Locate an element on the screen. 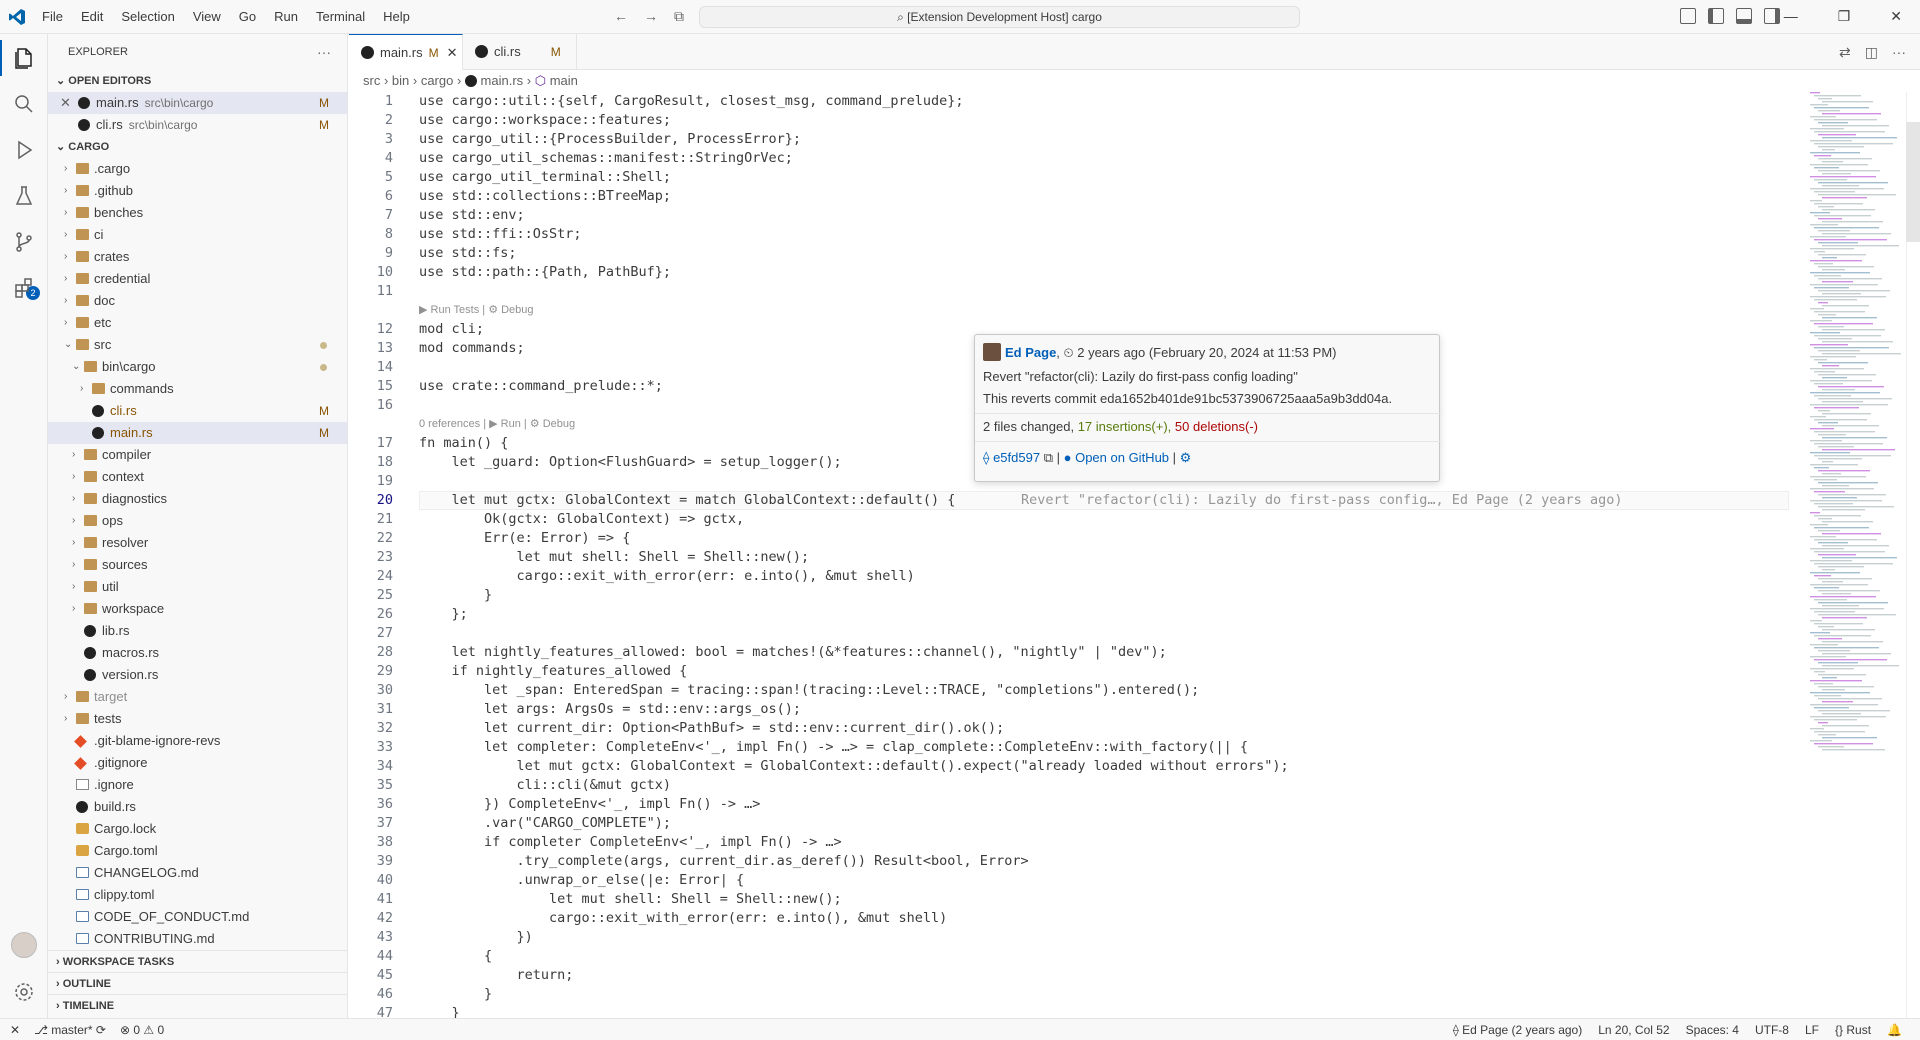 The image size is (1920, 1040). end-of-line: LF is located at coordinates (1812, 1029).